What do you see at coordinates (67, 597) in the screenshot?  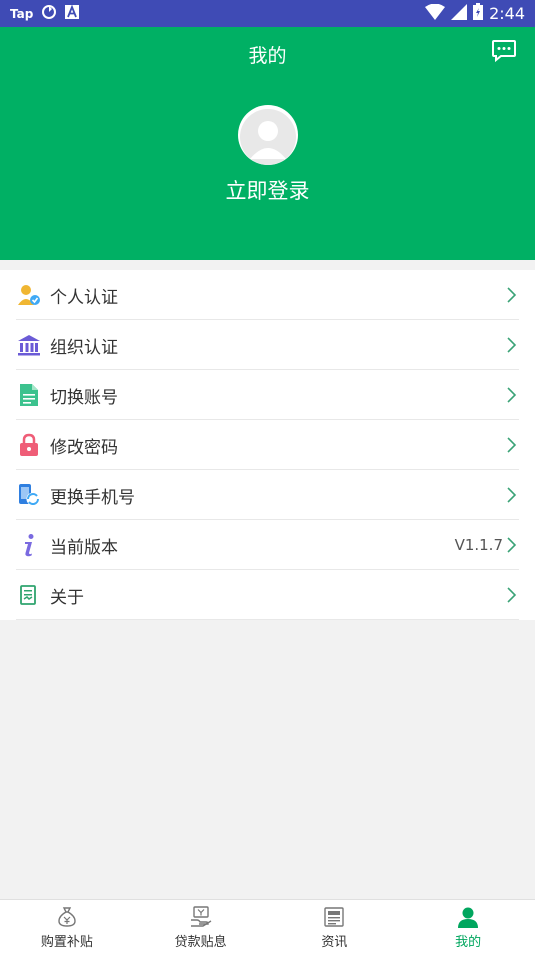 I see `menu-item-label: 关于` at bounding box center [67, 597].